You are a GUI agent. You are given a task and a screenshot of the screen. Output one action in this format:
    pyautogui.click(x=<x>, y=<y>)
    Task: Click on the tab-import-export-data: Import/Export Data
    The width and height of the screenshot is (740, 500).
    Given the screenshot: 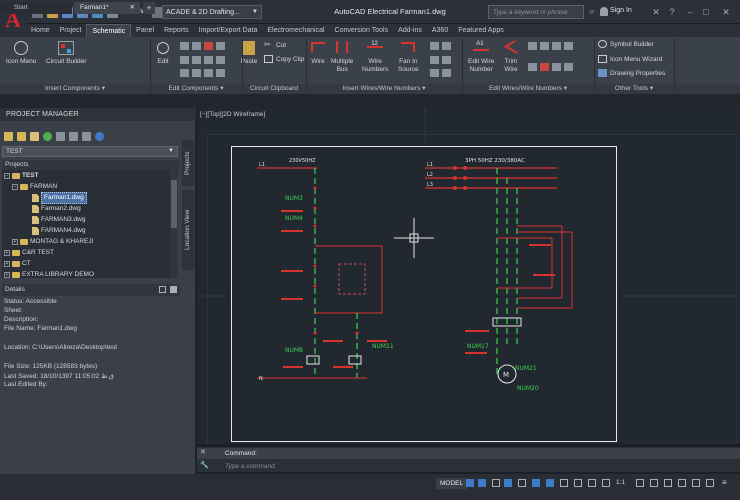 What is the action you would take?
    pyautogui.click(x=228, y=30)
    